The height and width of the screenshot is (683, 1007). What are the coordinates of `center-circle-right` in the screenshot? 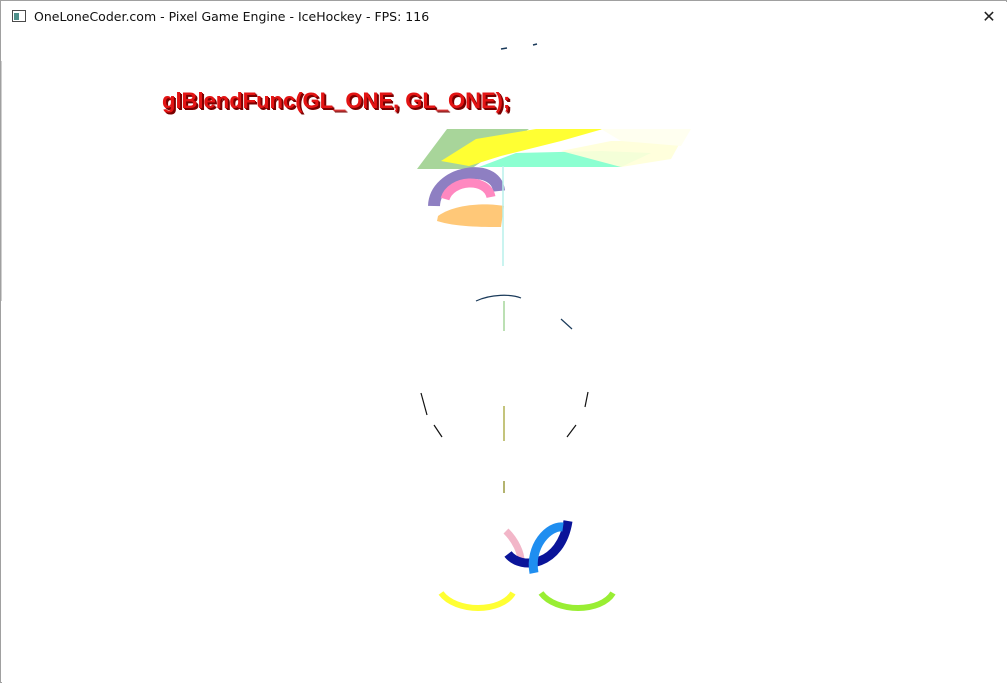 It's located at (586, 399).